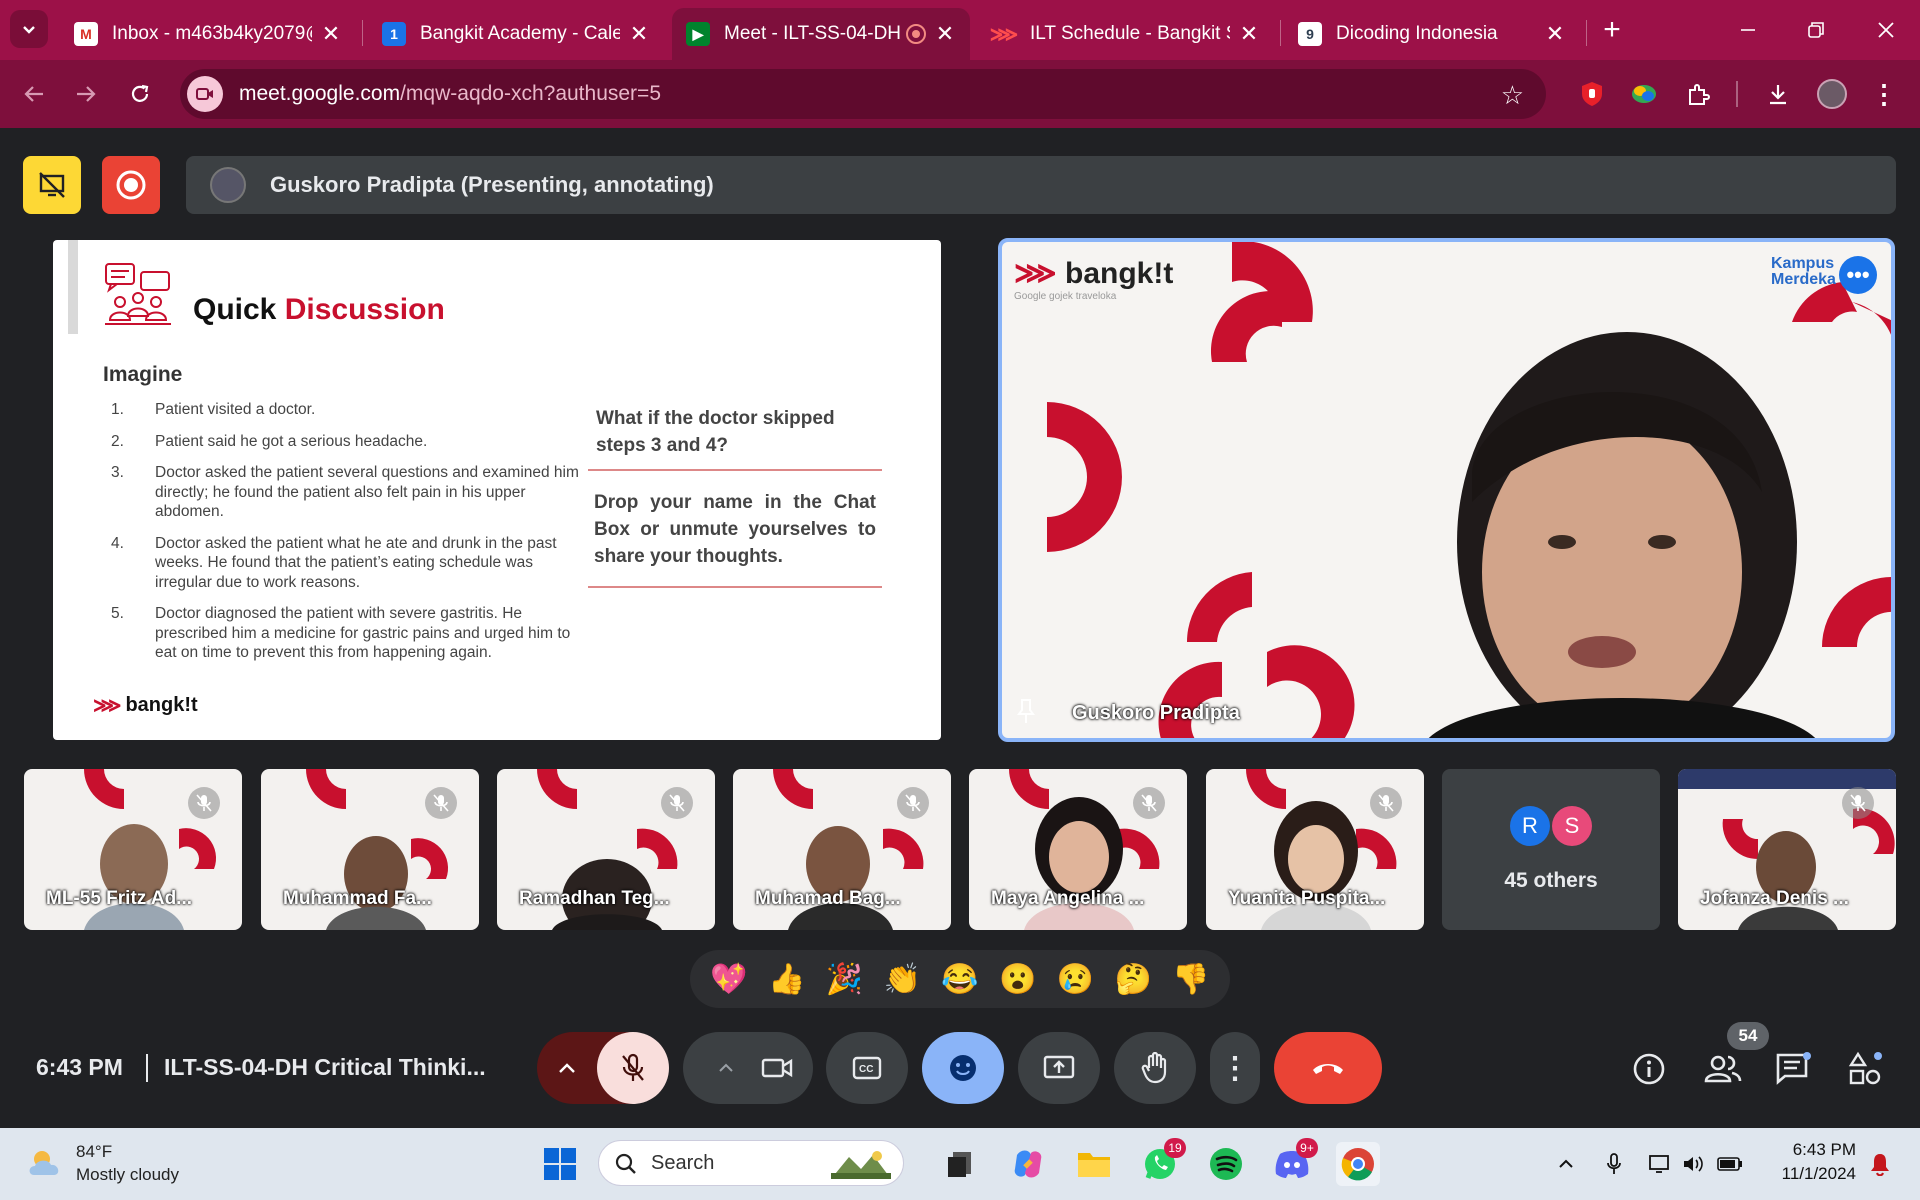  I want to click on people-button, so click(1723, 1069).